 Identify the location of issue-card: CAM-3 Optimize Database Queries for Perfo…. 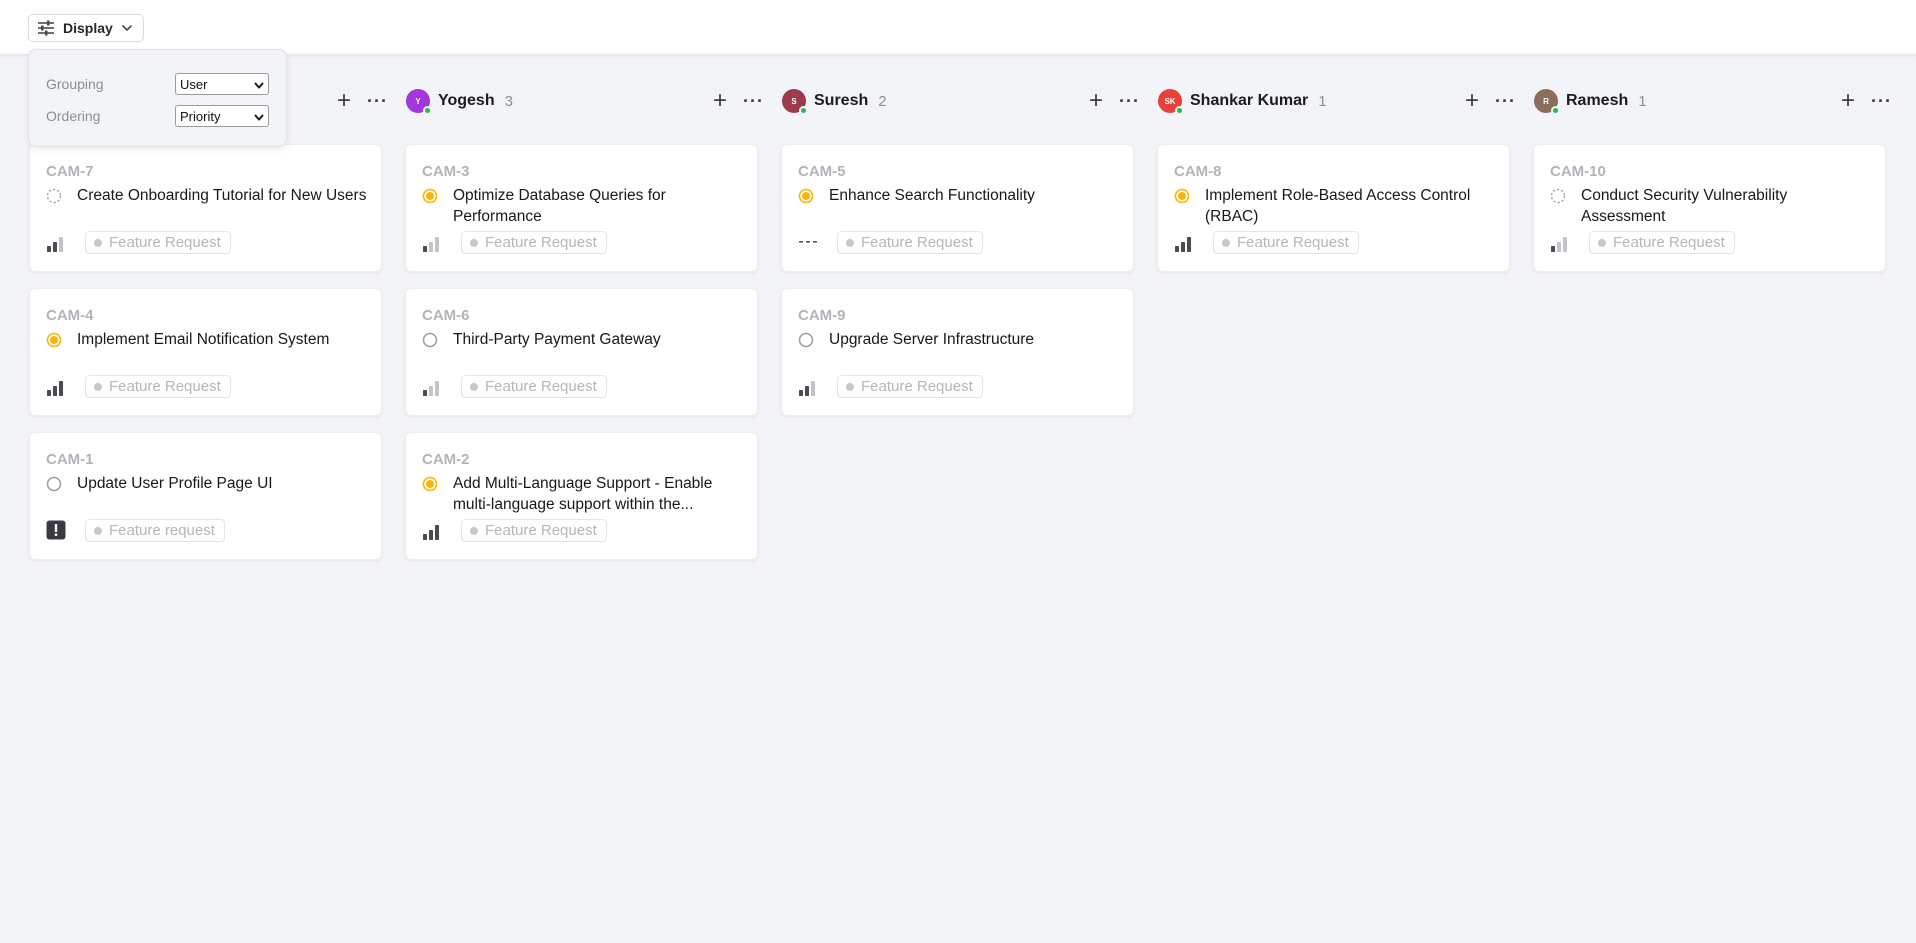
(581, 208).